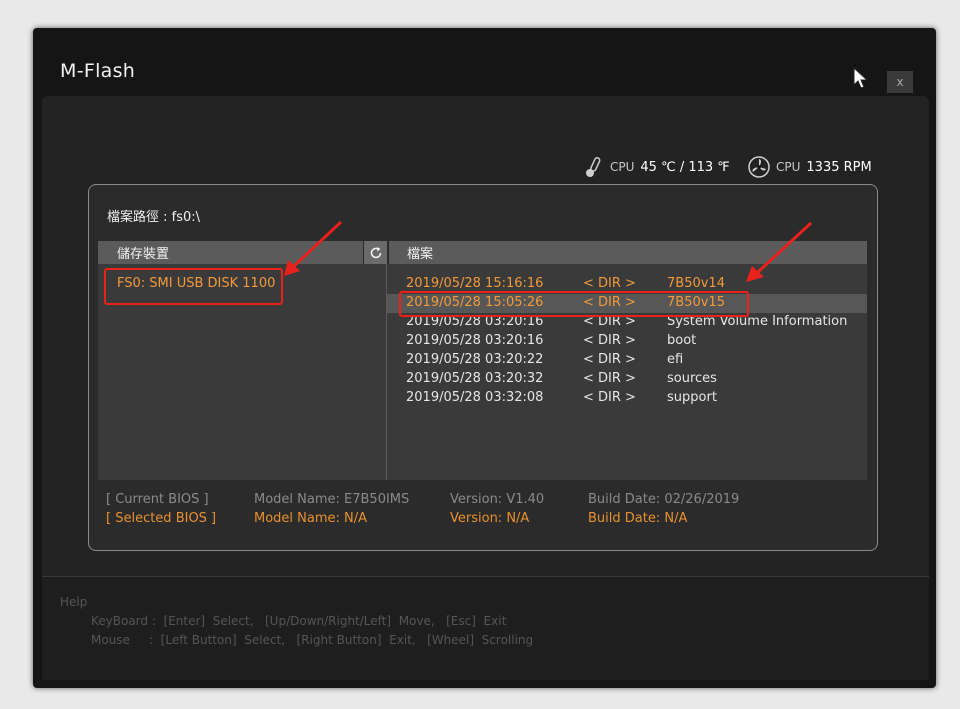 This screenshot has width=960, height=709. What do you see at coordinates (692, 397) in the screenshot?
I see `file-name: support` at bounding box center [692, 397].